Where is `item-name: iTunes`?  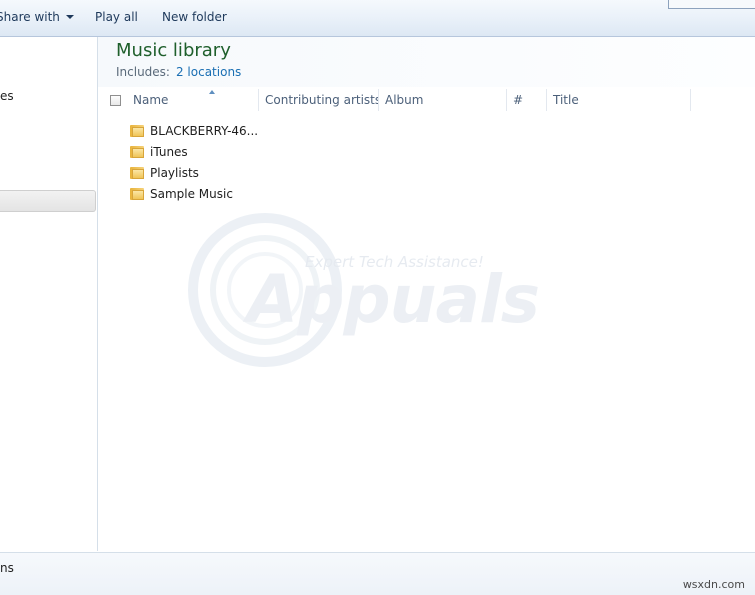
item-name: iTunes is located at coordinates (169, 152).